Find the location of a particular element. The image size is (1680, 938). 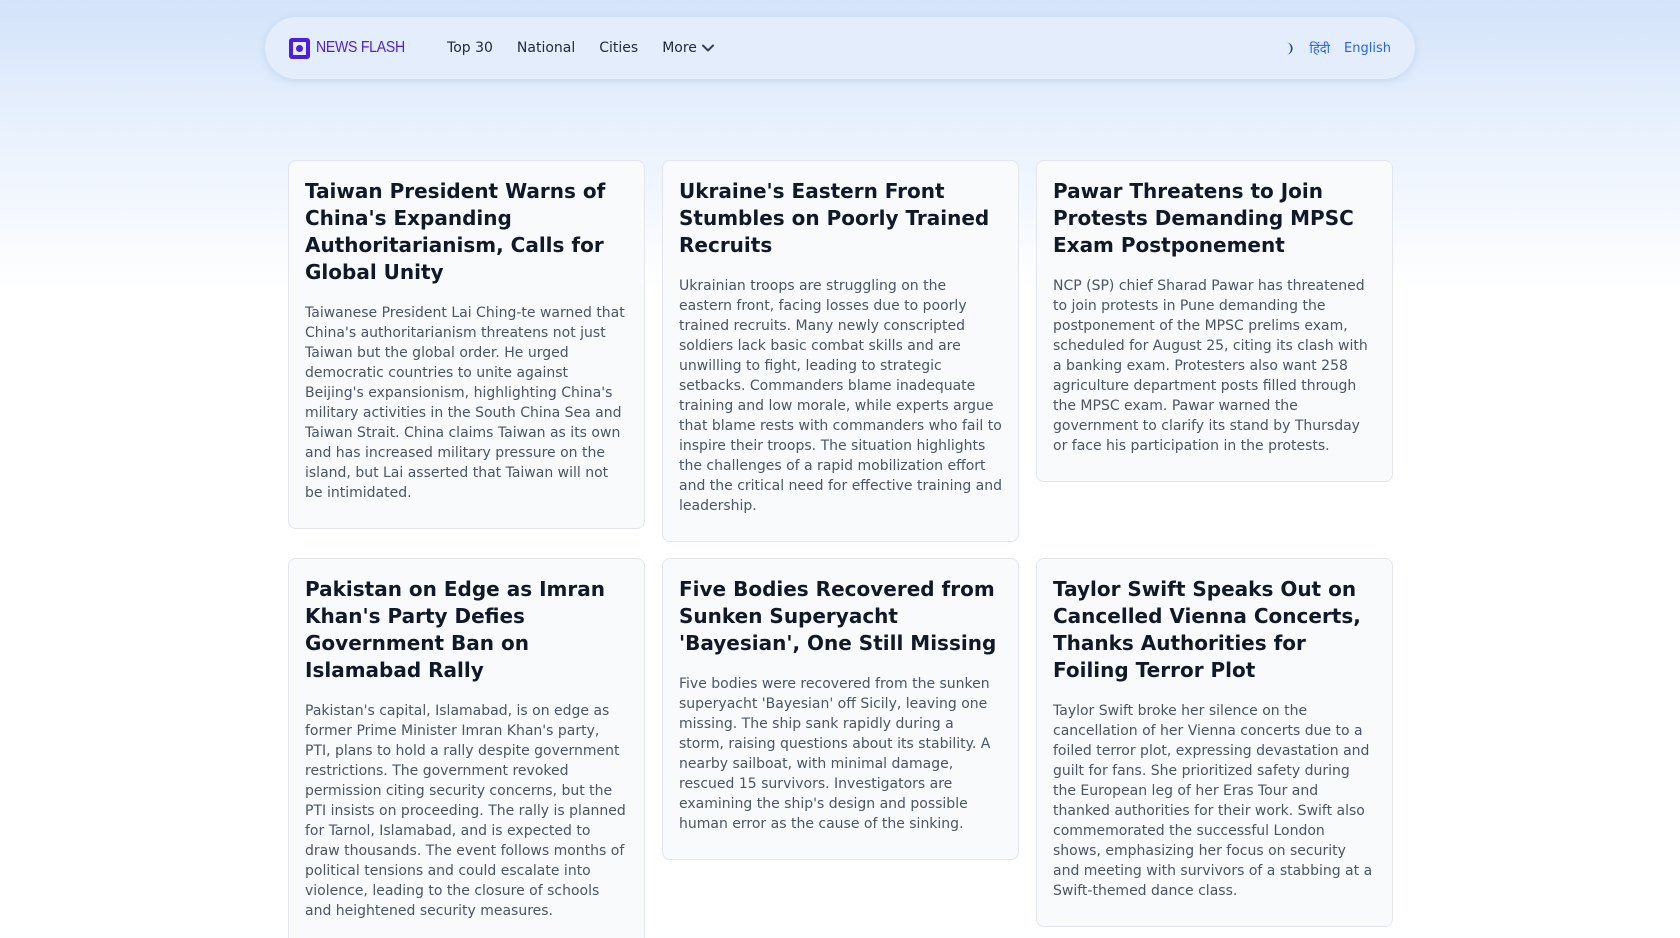

nav-link-top-30: Top 30 is located at coordinates (470, 48).